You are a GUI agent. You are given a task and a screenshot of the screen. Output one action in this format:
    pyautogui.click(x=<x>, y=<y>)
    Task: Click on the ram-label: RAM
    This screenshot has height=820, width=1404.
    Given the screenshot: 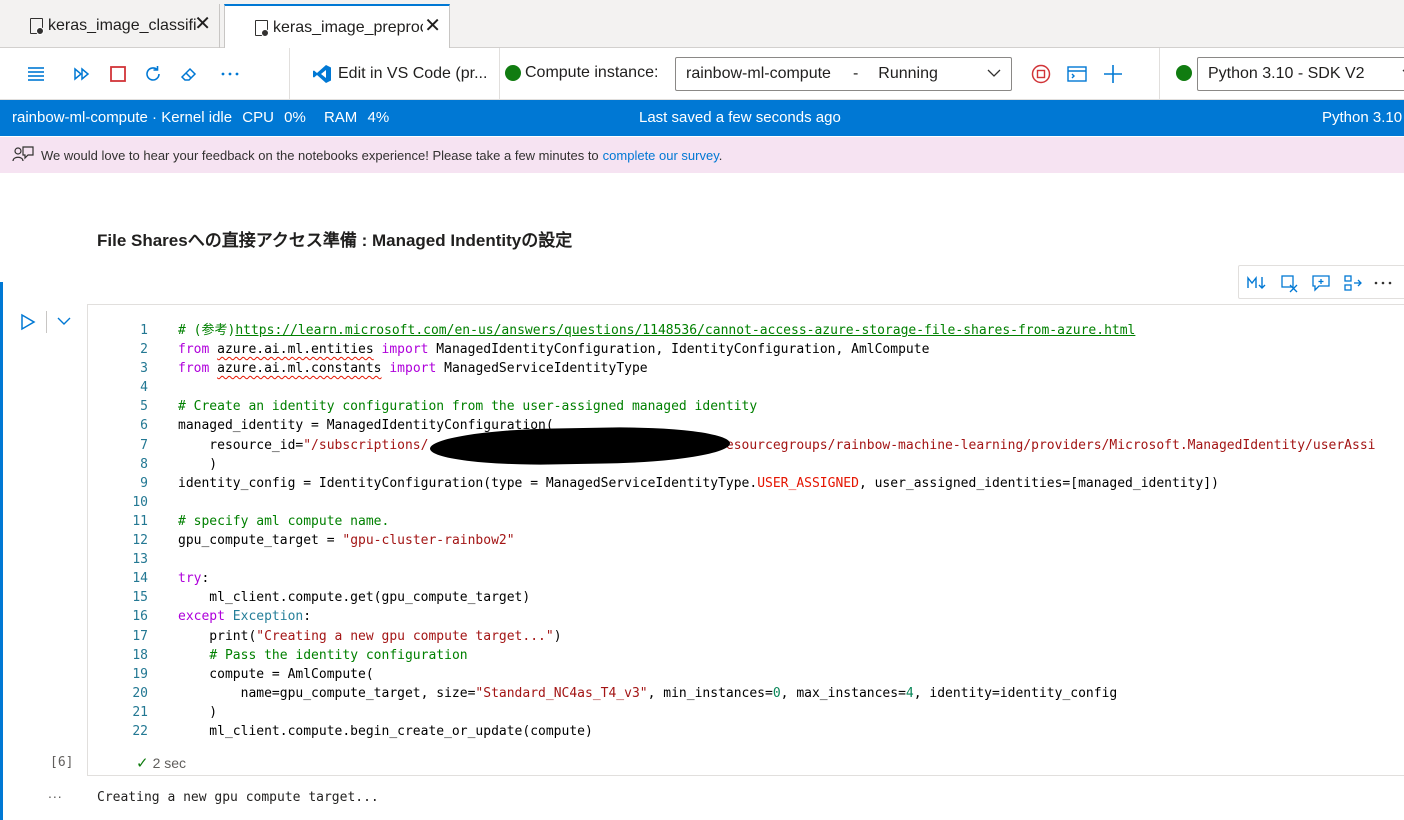 What is the action you would take?
    pyautogui.click(x=340, y=117)
    